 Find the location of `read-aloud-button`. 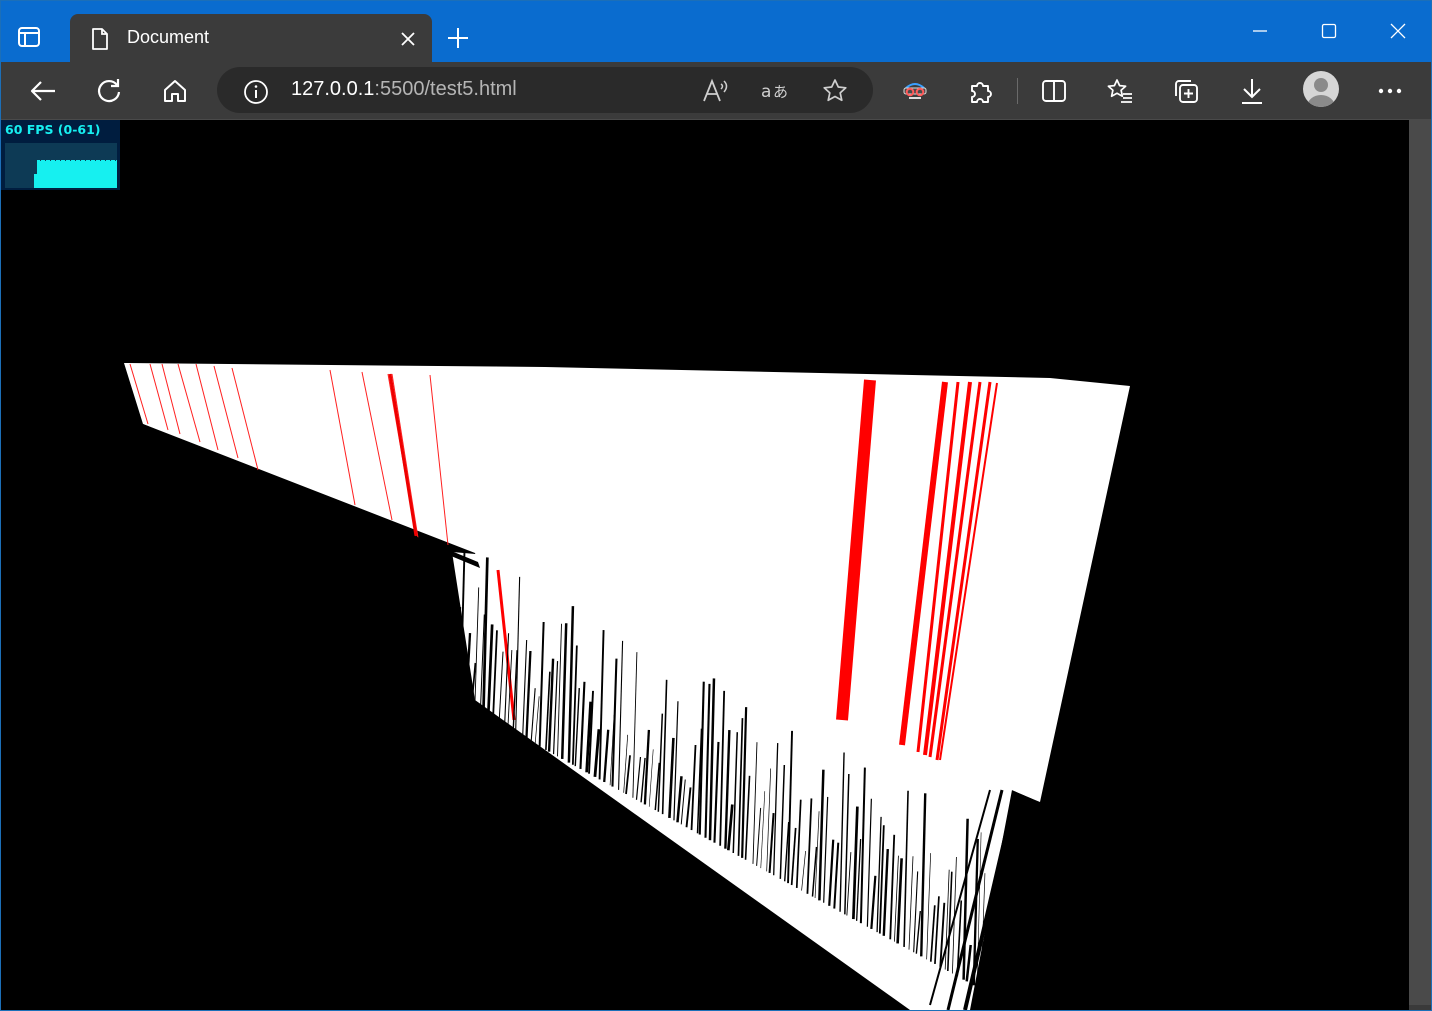

read-aloud-button is located at coordinates (715, 91).